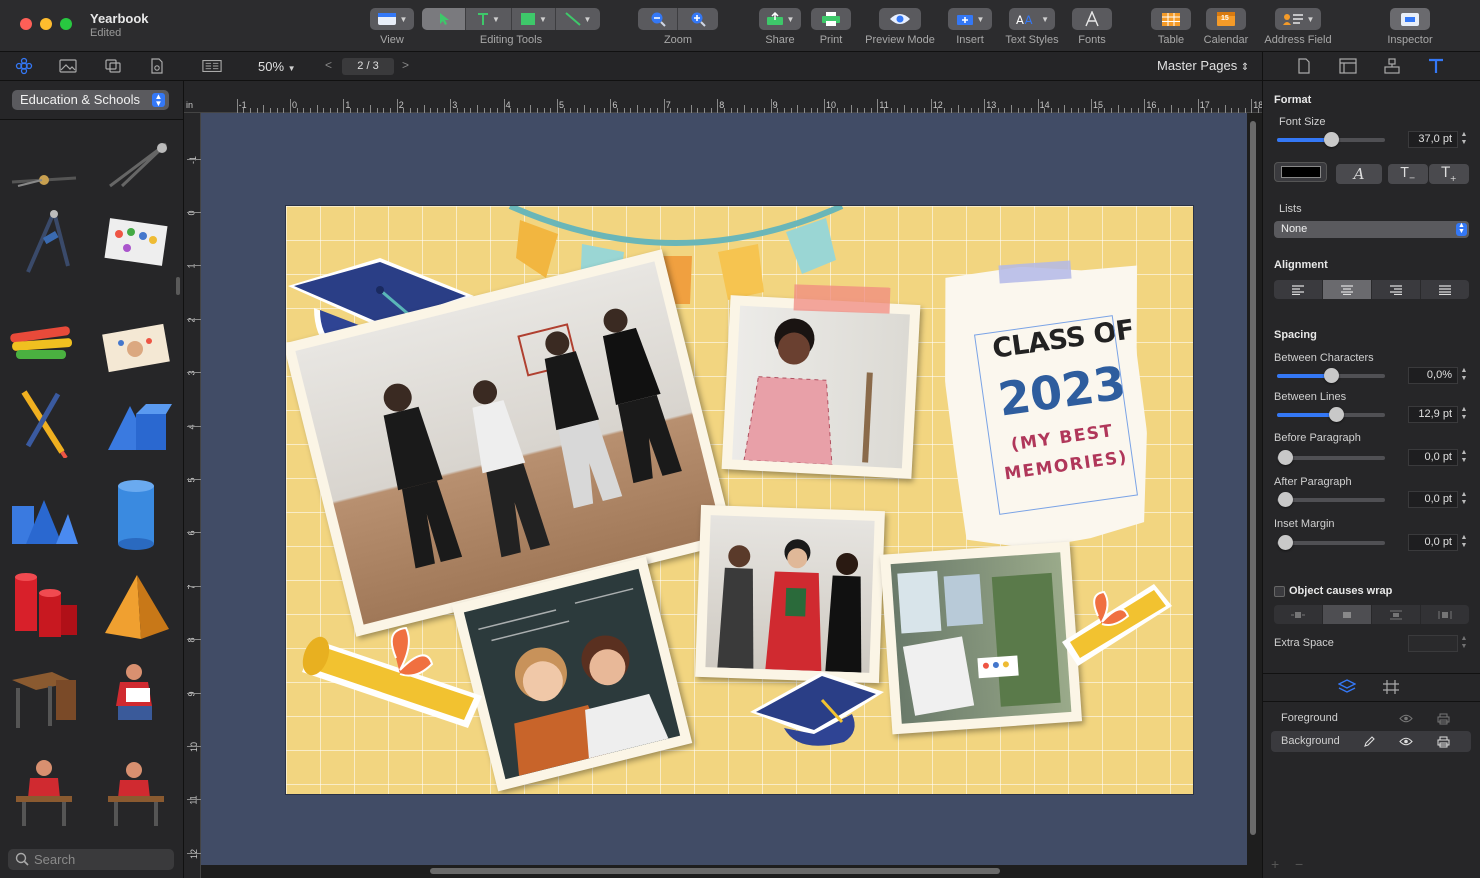  I want to click on text-selection-box, so click(1056, 415).